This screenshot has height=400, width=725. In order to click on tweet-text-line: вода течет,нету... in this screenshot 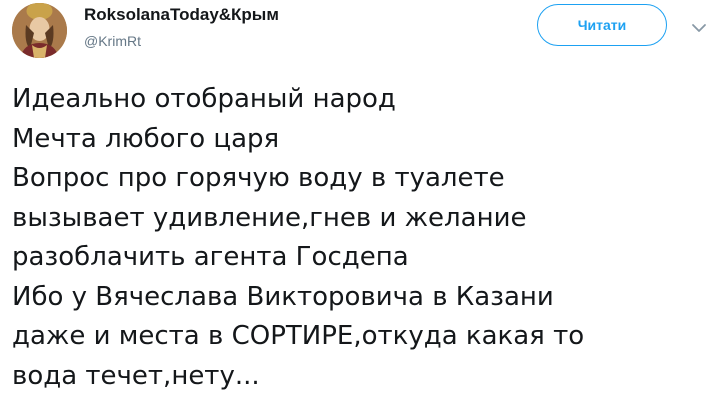, I will do `click(136, 375)`.